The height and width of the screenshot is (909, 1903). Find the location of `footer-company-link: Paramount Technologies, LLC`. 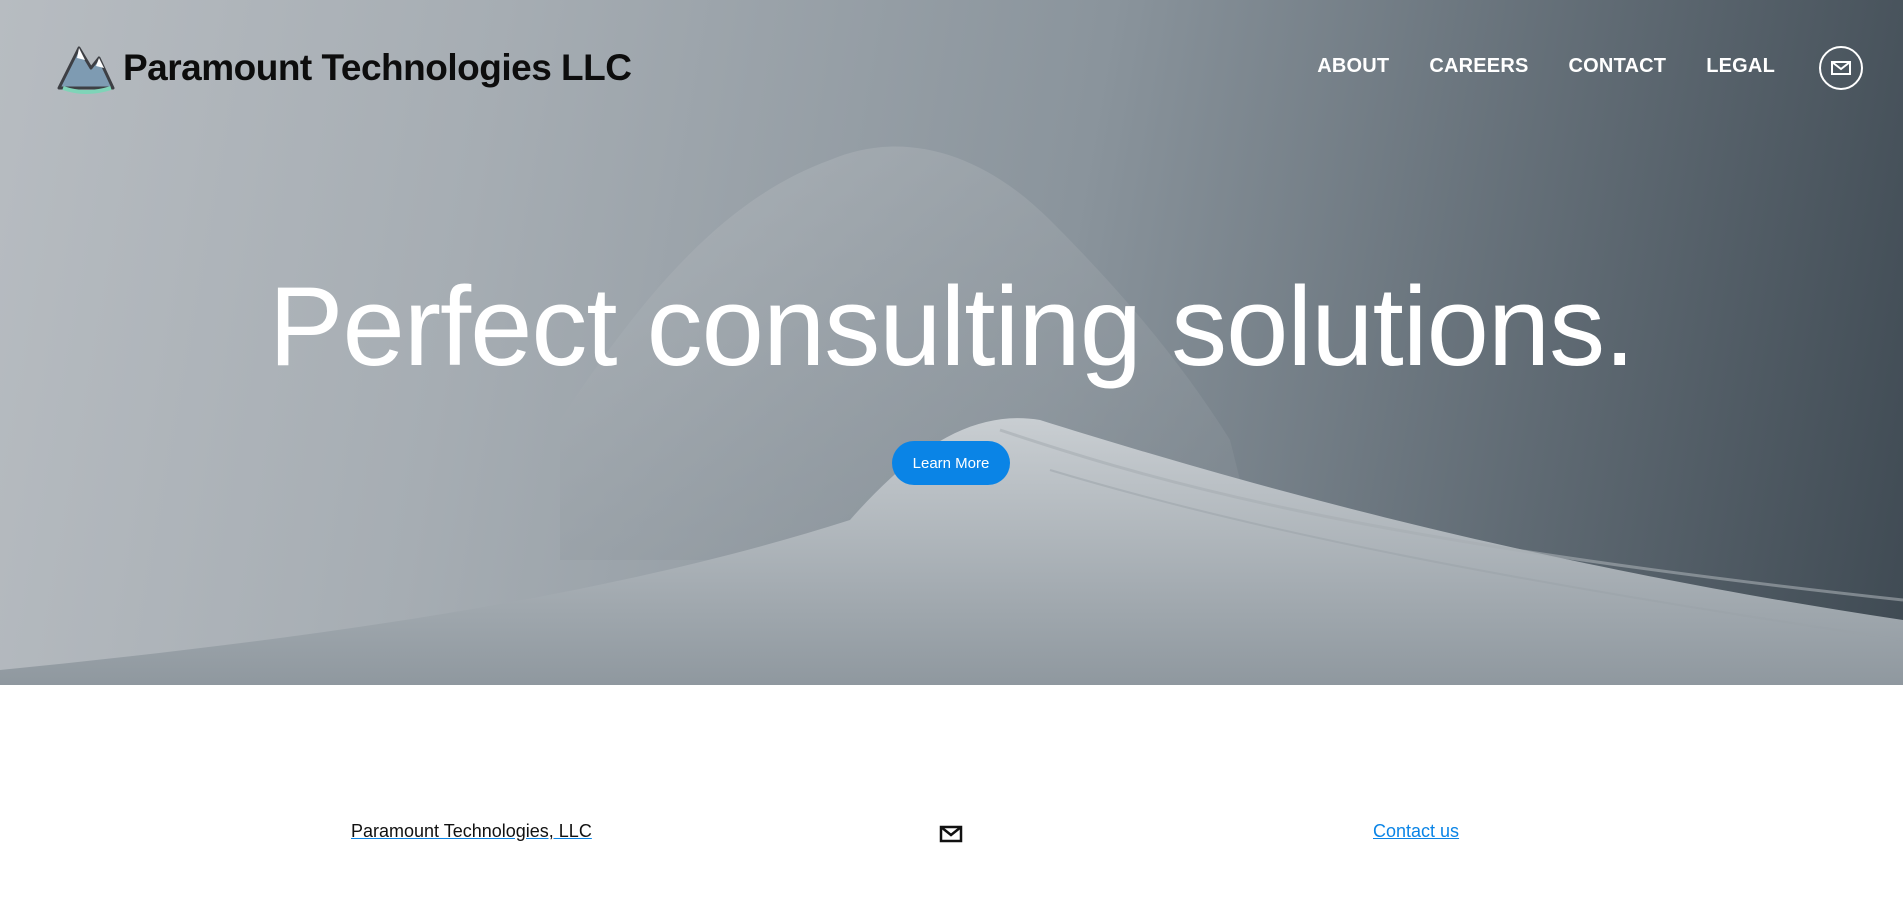

footer-company-link: Paramount Technologies, LLC is located at coordinates (471, 831).